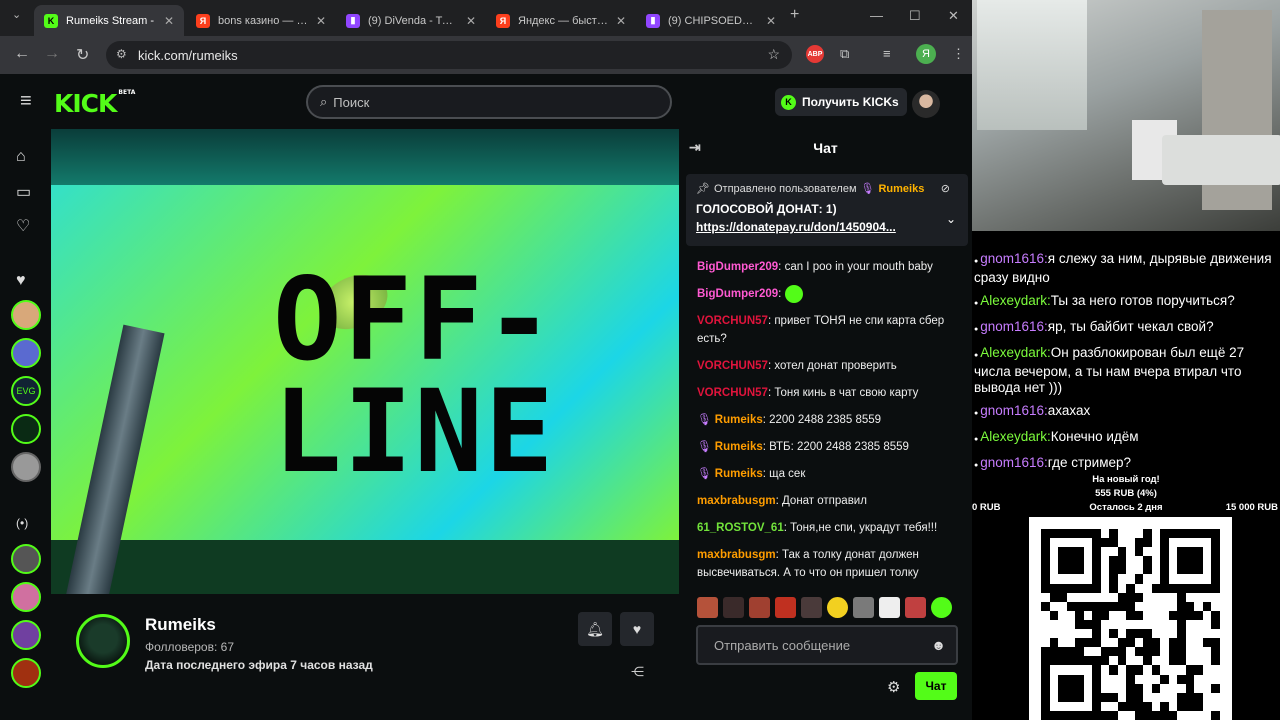 Image resolution: width=1280 pixels, height=720 pixels. What do you see at coordinates (815, 54) in the screenshot?
I see `adblock-extension-icon: ABP` at bounding box center [815, 54].